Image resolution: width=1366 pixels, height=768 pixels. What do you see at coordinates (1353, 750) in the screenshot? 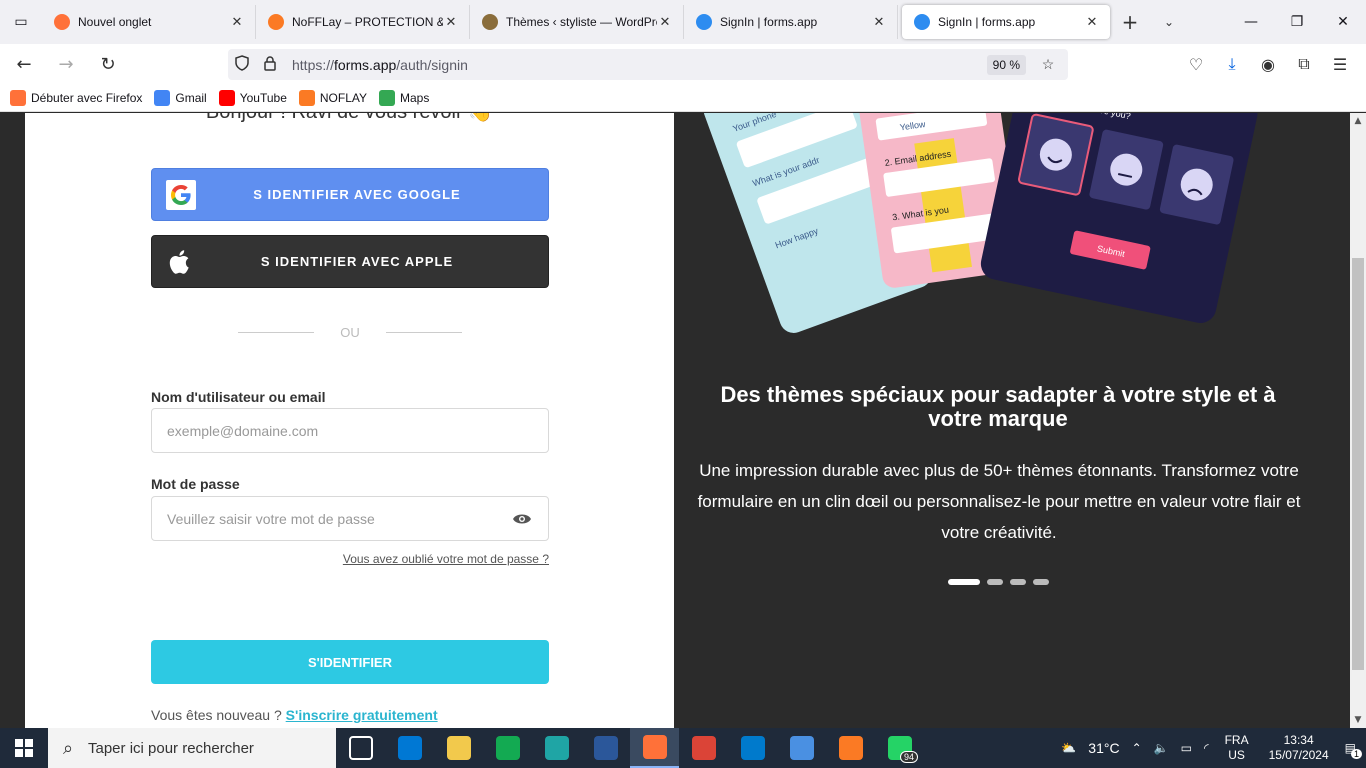
I see `notifications-icon: ▤ 1` at bounding box center [1353, 750].